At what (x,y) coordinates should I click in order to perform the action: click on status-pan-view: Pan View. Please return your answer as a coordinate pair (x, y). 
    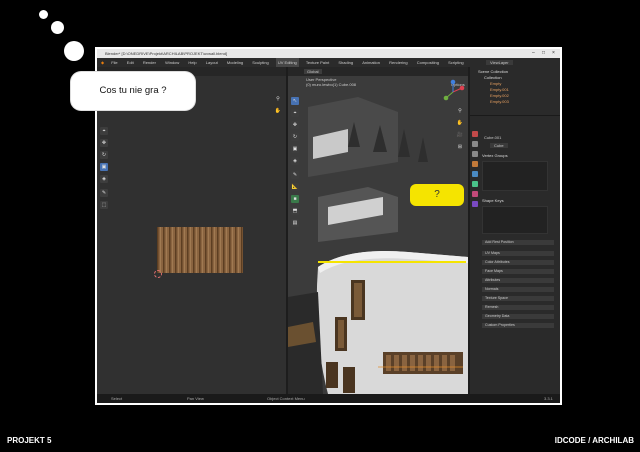
    Looking at the image, I should click on (195, 398).